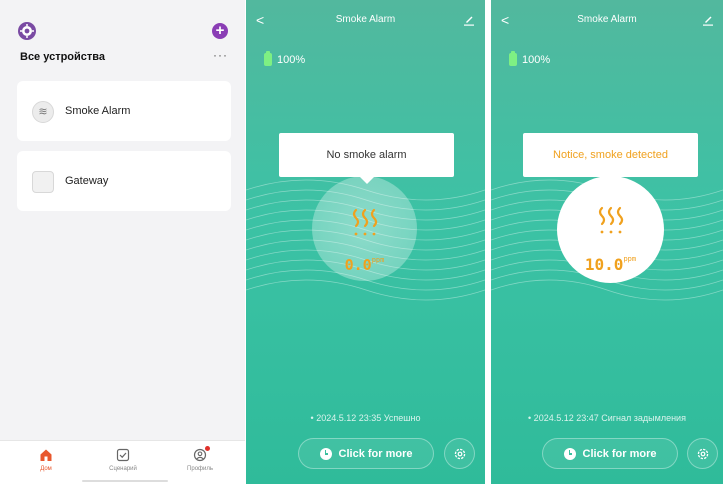  I want to click on device-card-smoke-alarm: ≋ Smoke Alarm, so click(124, 111).